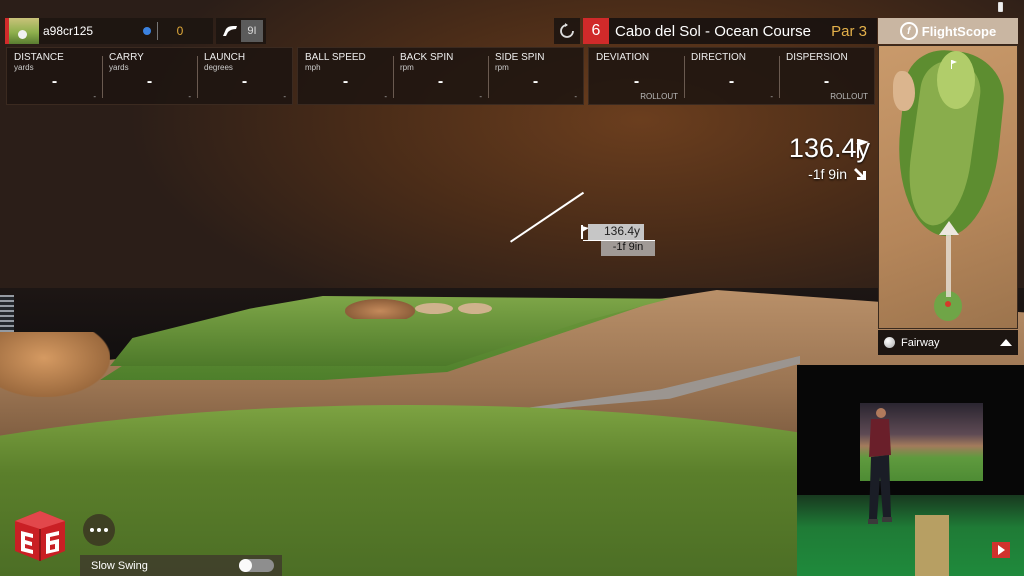  What do you see at coordinates (932, 545) in the screenshot?
I see `hitting-mat` at bounding box center [932, 545].